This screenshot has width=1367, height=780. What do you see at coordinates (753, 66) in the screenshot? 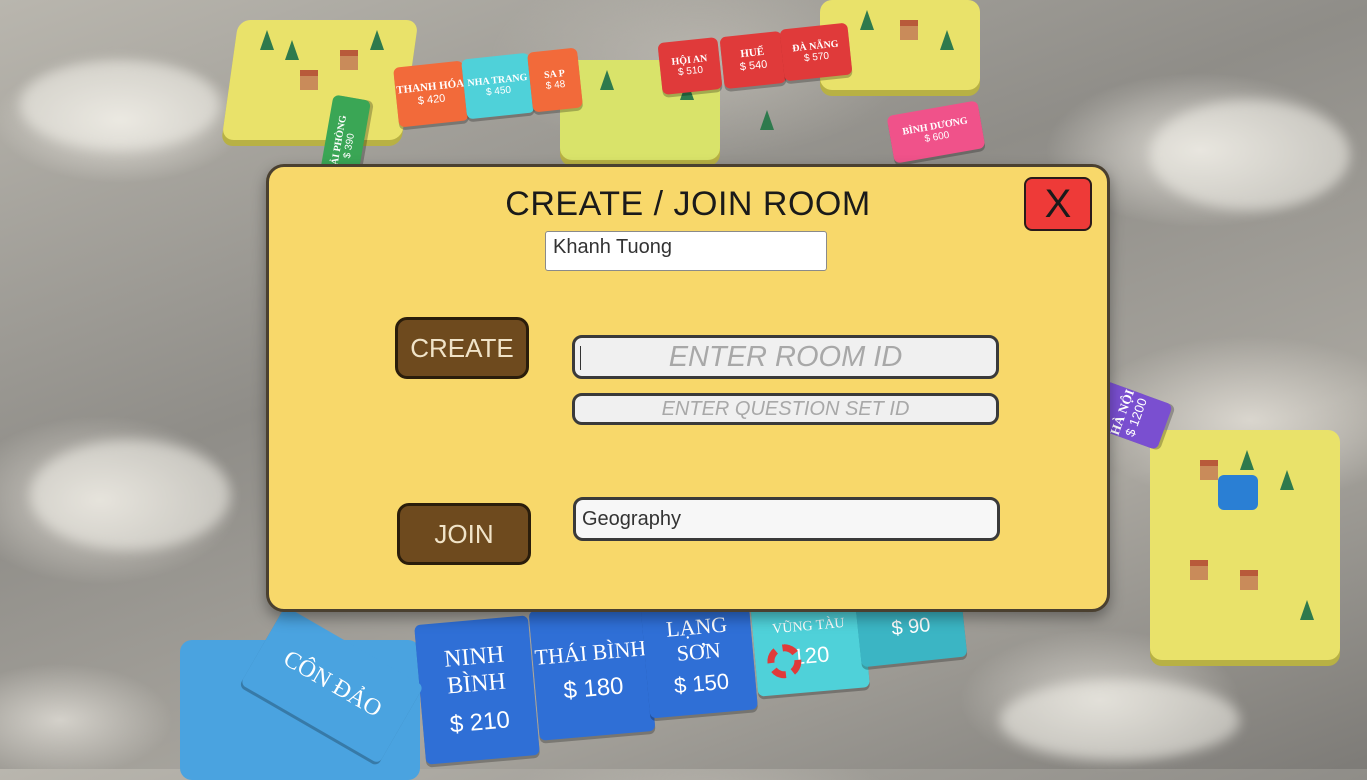
I see `tile-price: $ 540` at bounding box center [753, 66].